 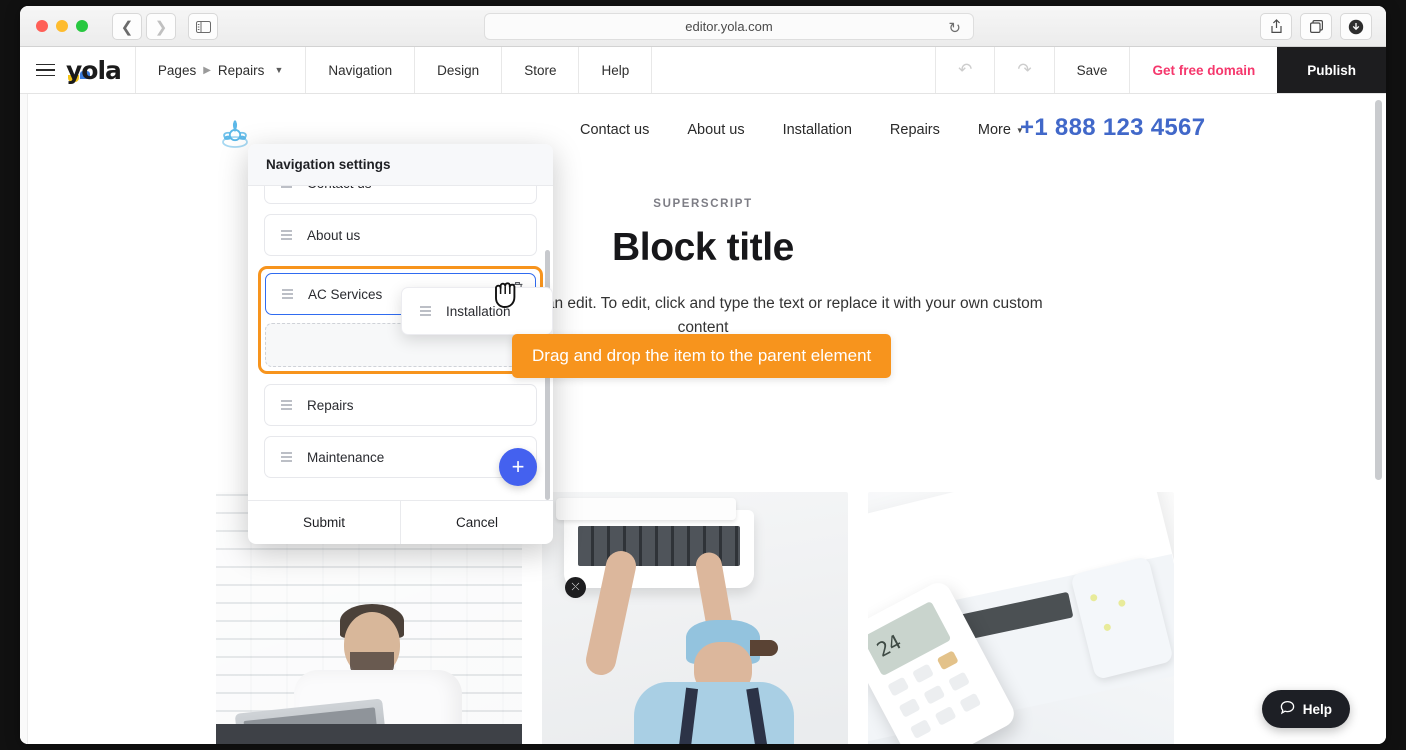 What do you see at coordinates (1203, 70) in the screenshot?
I see `get-free-domain-button: Get free domain` at bounding box center [1203, 70].